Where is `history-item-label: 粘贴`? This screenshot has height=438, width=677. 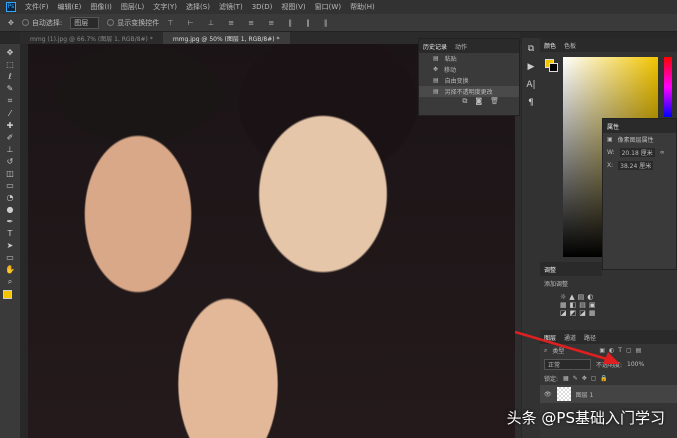 history-item-label: 粘贴 is located at coordinates (450, 59).